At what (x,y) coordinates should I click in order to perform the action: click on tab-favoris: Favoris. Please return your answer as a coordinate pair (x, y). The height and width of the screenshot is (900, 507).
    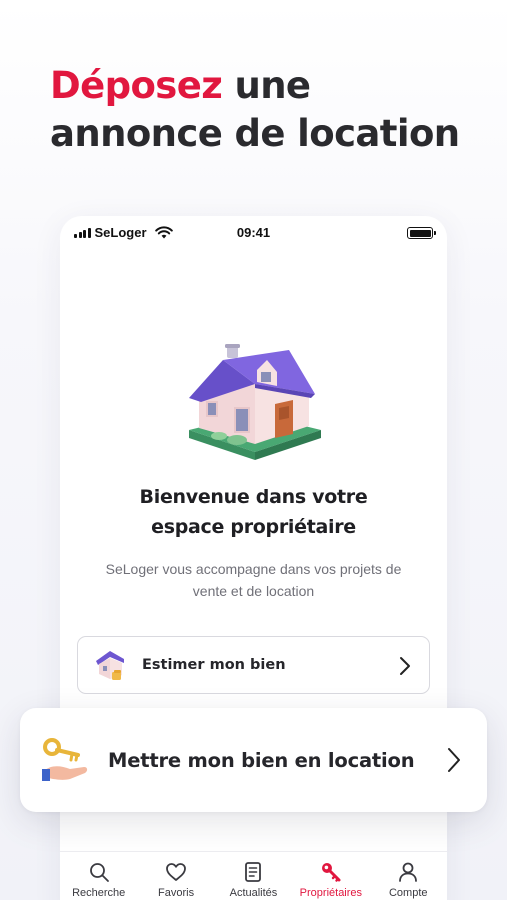
    Looking at the image, I should click on (176, 875).